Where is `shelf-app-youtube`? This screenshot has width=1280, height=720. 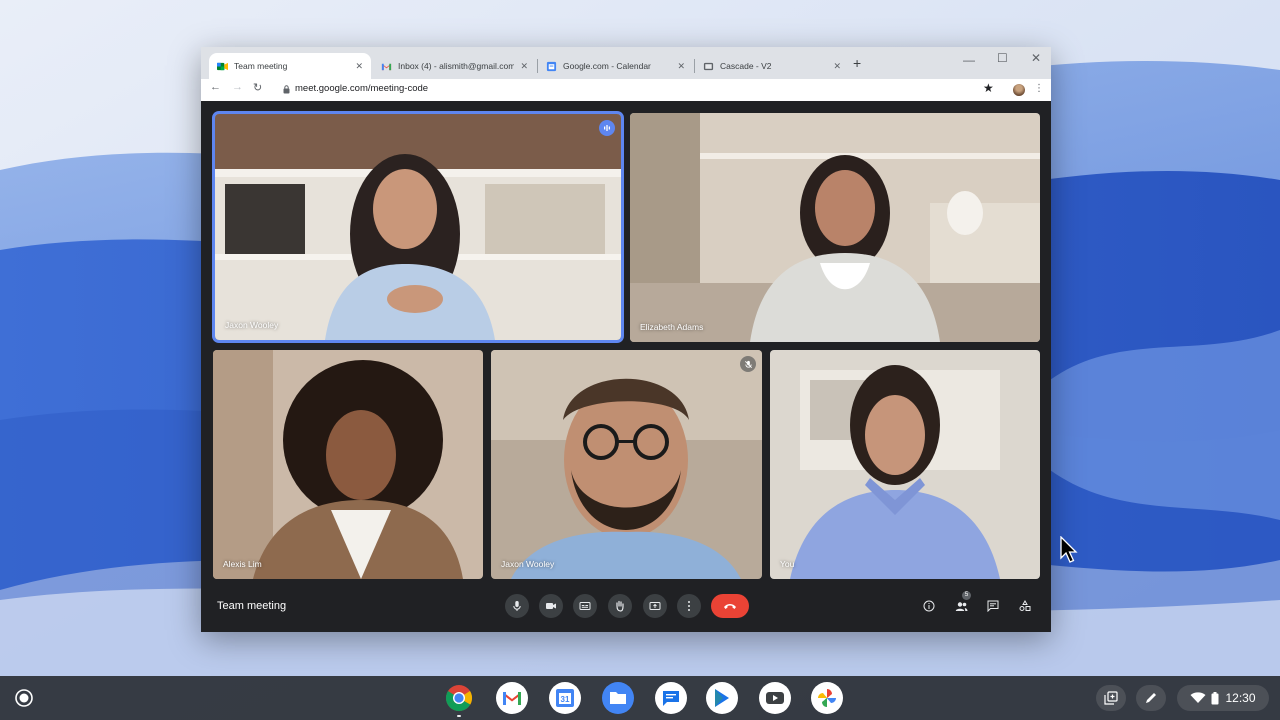 shelf-app-youtube is located at coordinates (775, 698).